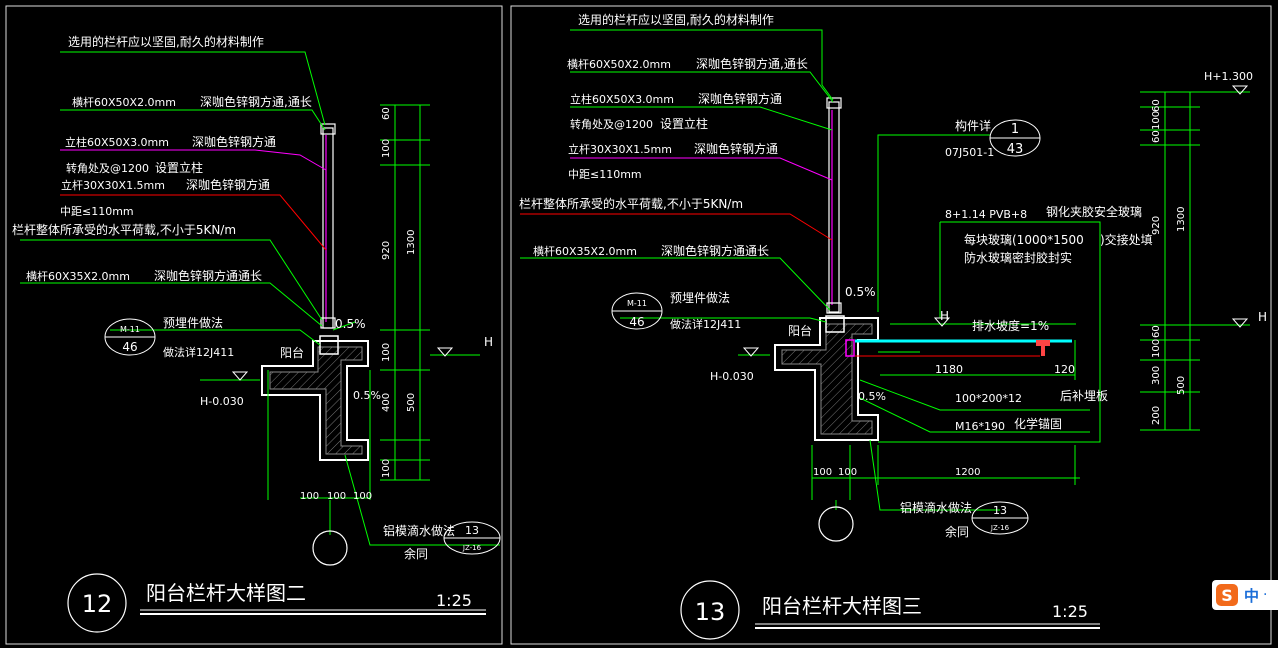 The height and width of the screenshot is (648, 1278). Describe the element at coordinates (1010, 325) in the screenshot. I see `note-drain: 排水坡度=1%` at that location.